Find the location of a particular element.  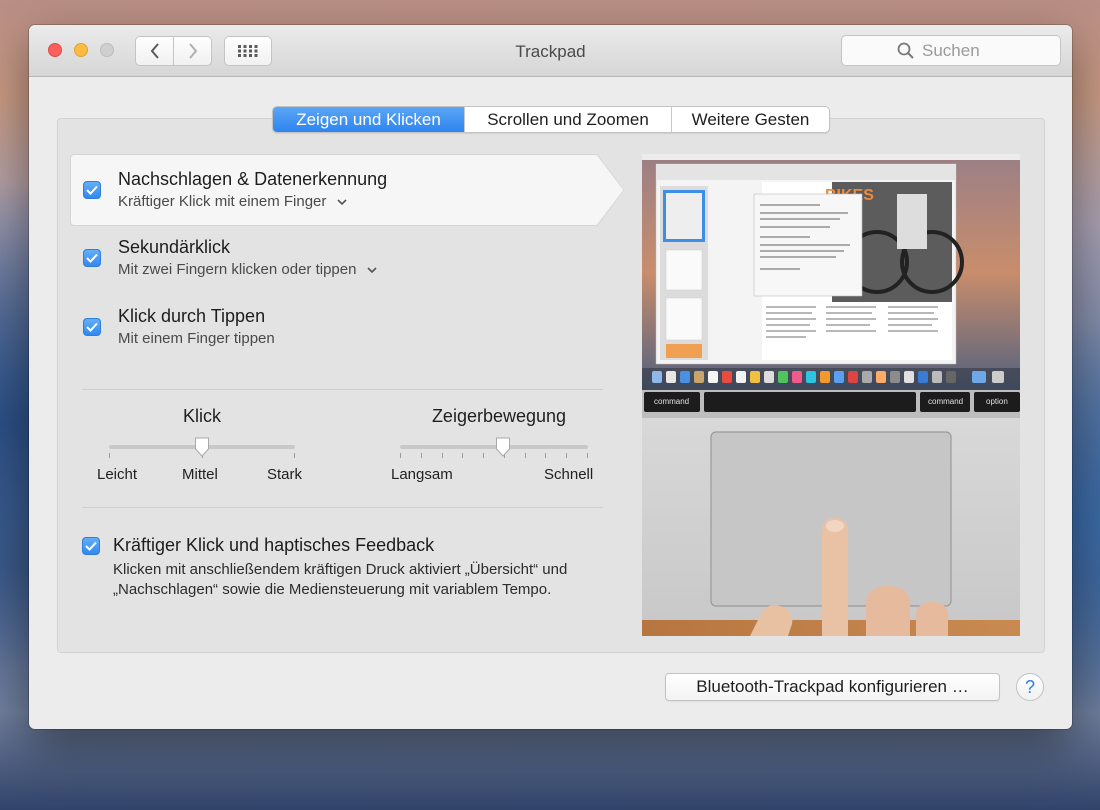

title-bar: Trackpad Suchen is located at coordinates (550, 51).